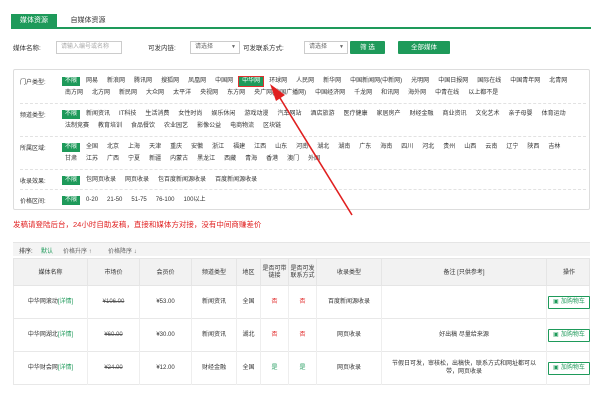 The width and height of the screenshot is (600, 395). I want to click on filter-option-portal: 大众网, so click(155, 93).